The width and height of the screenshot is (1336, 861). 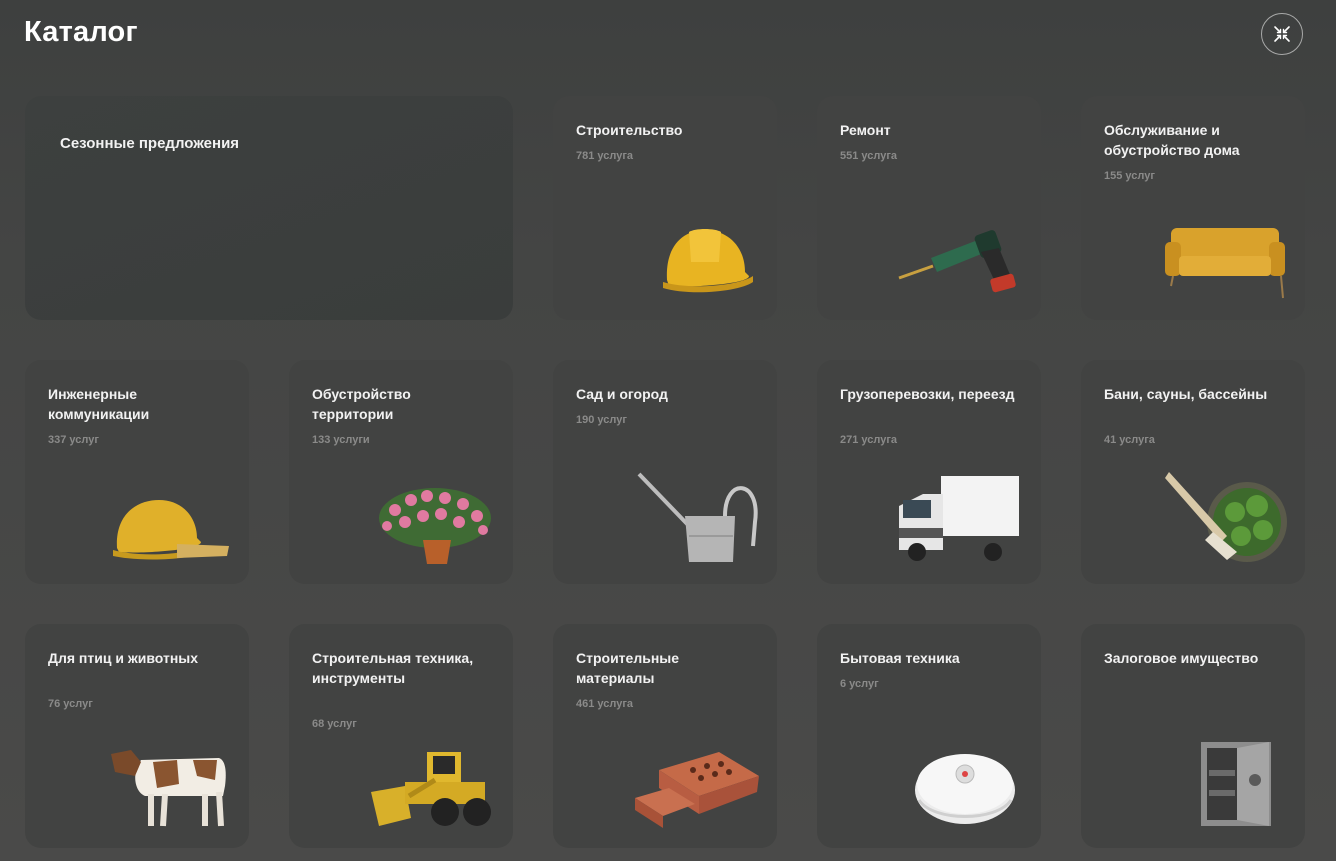 What do you see at coordinates (957, 261) in the screenshot?
I see `drill-icon` at bounding box center [957, 261].